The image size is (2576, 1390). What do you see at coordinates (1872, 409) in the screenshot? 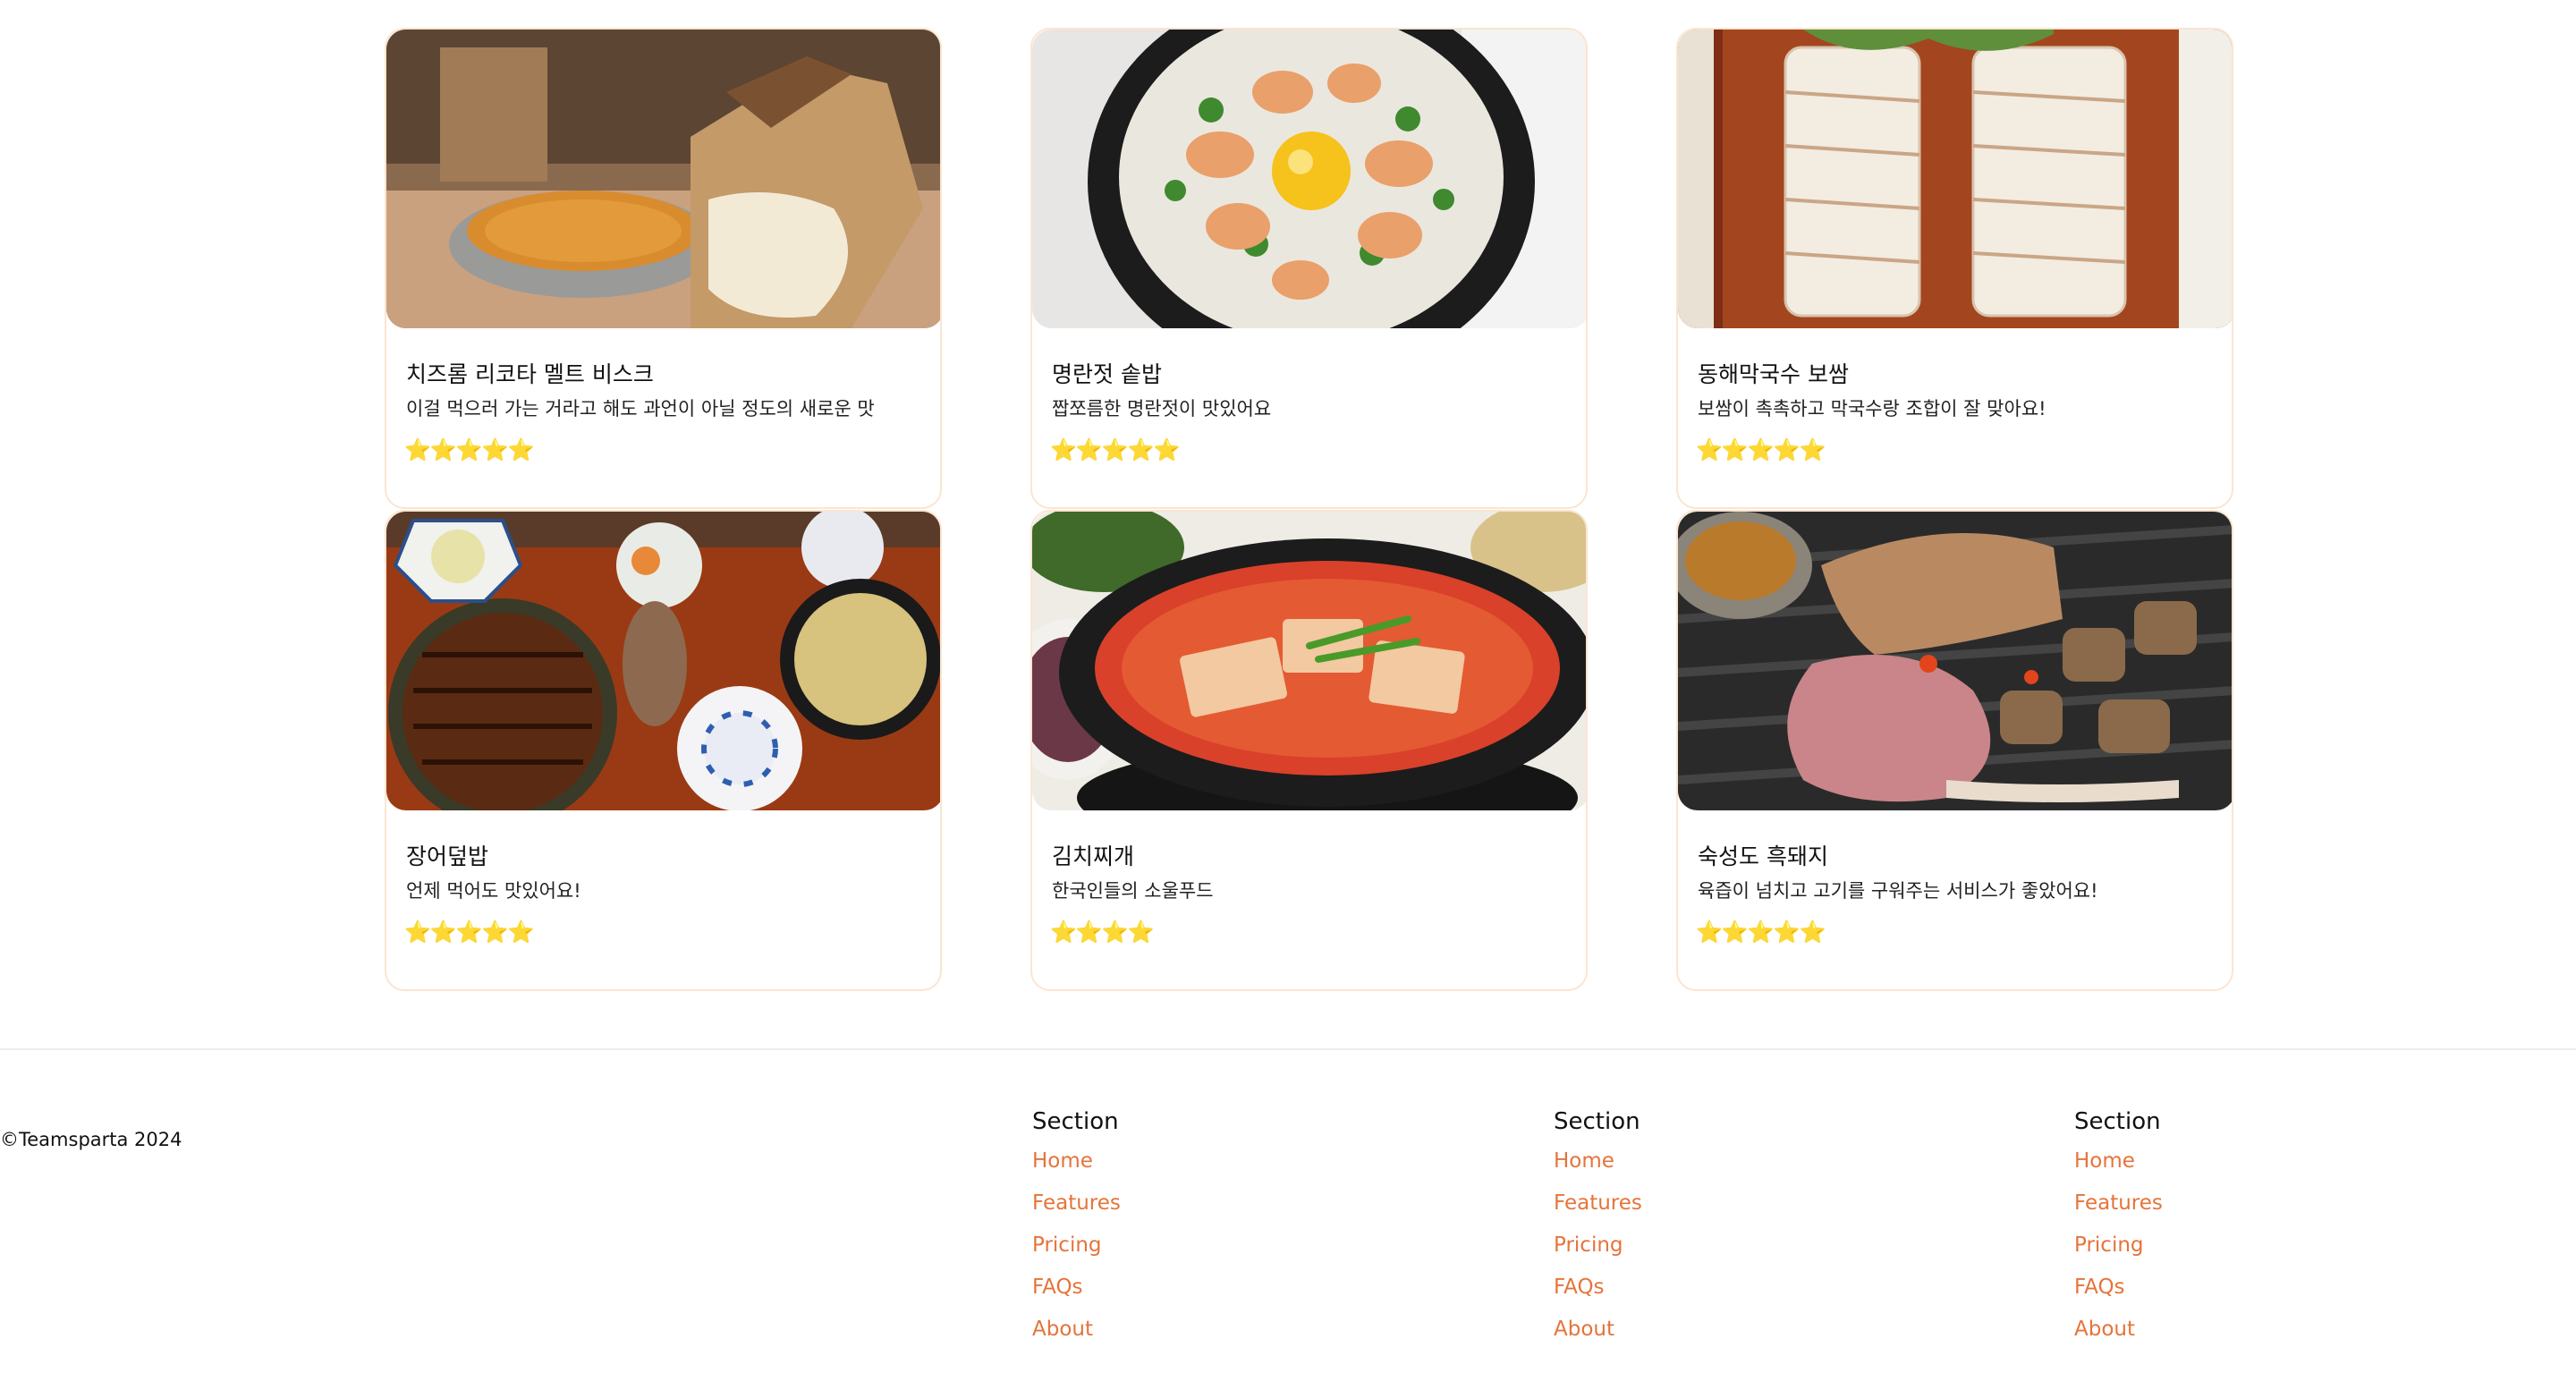
I see `card-text: 보쌈이 촉촉하고 막국수랑 조합이 잘 맞아요!` at bounding box center [1872, 409].